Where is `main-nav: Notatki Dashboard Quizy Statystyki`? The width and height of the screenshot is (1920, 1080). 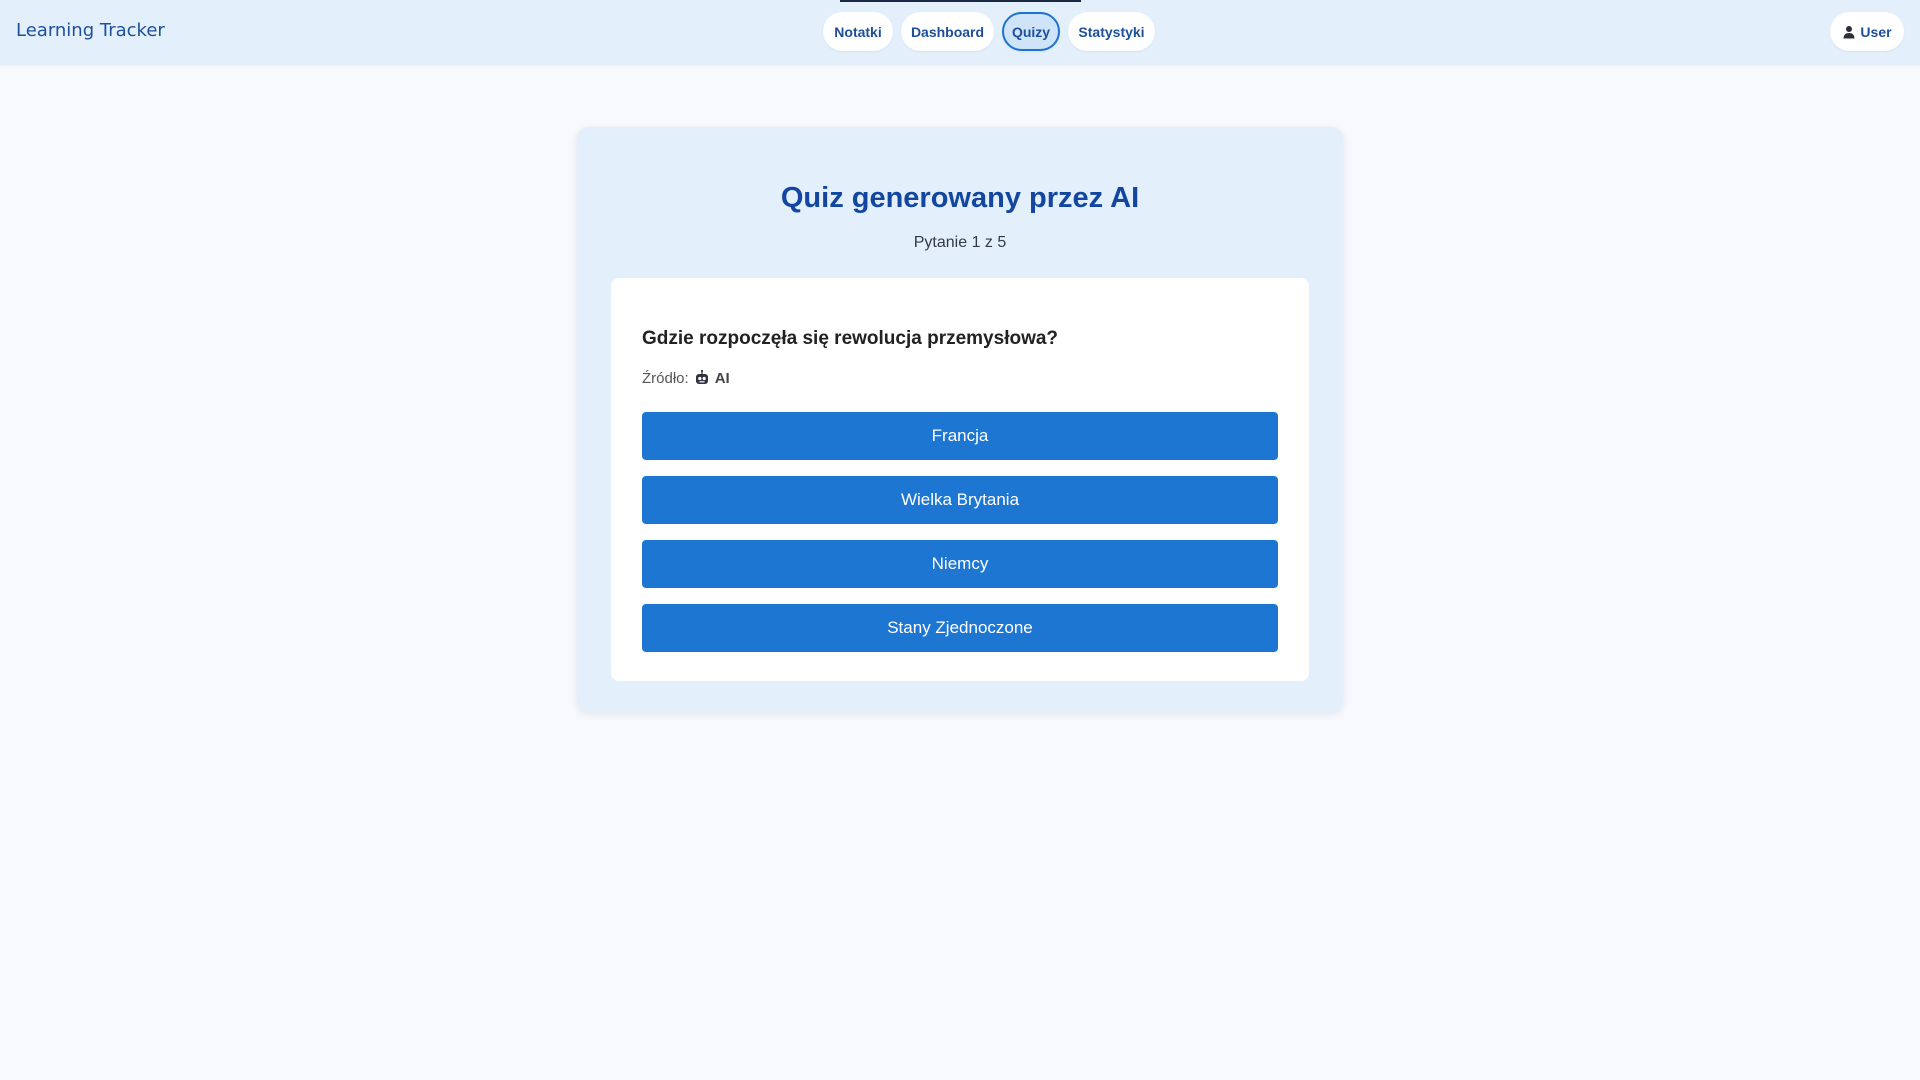 main-nav: Notatki Dashboard Quizy Statystyki is located at coordinates (989, 31).